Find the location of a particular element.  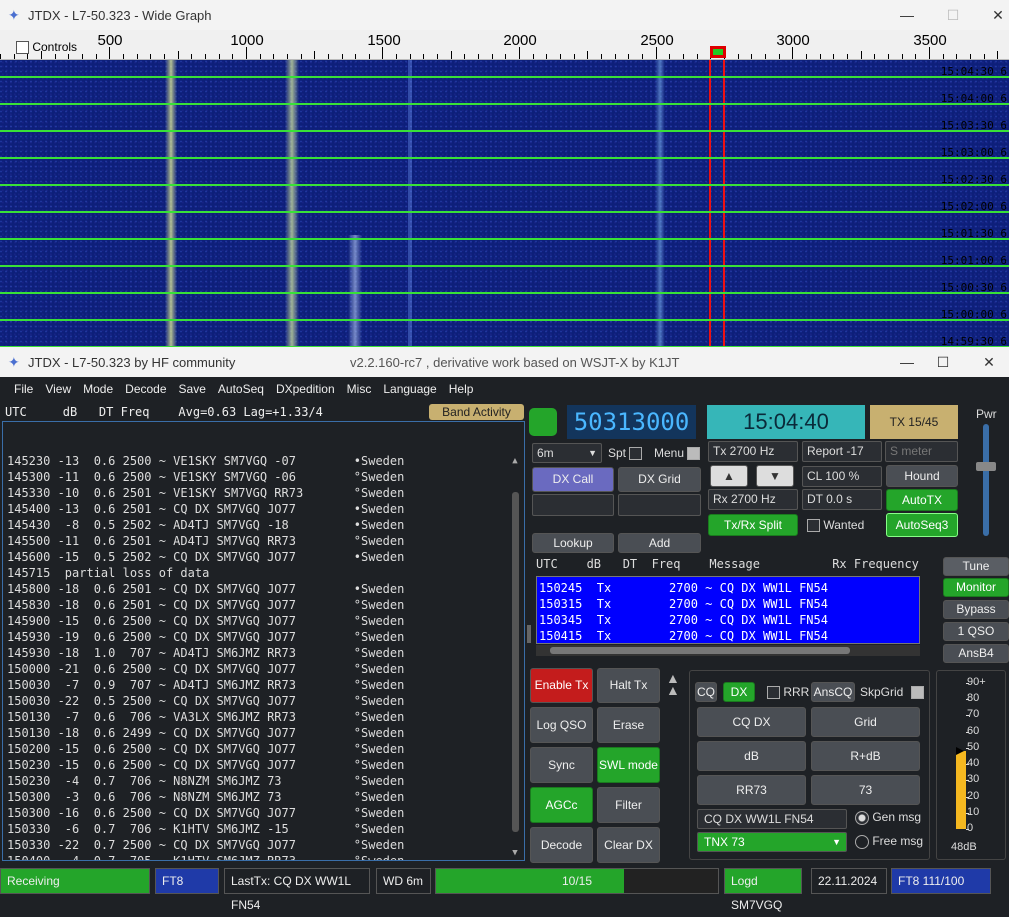

band-activity-scrollbar: ▲ ▼ is located at coordinates (515, 643).